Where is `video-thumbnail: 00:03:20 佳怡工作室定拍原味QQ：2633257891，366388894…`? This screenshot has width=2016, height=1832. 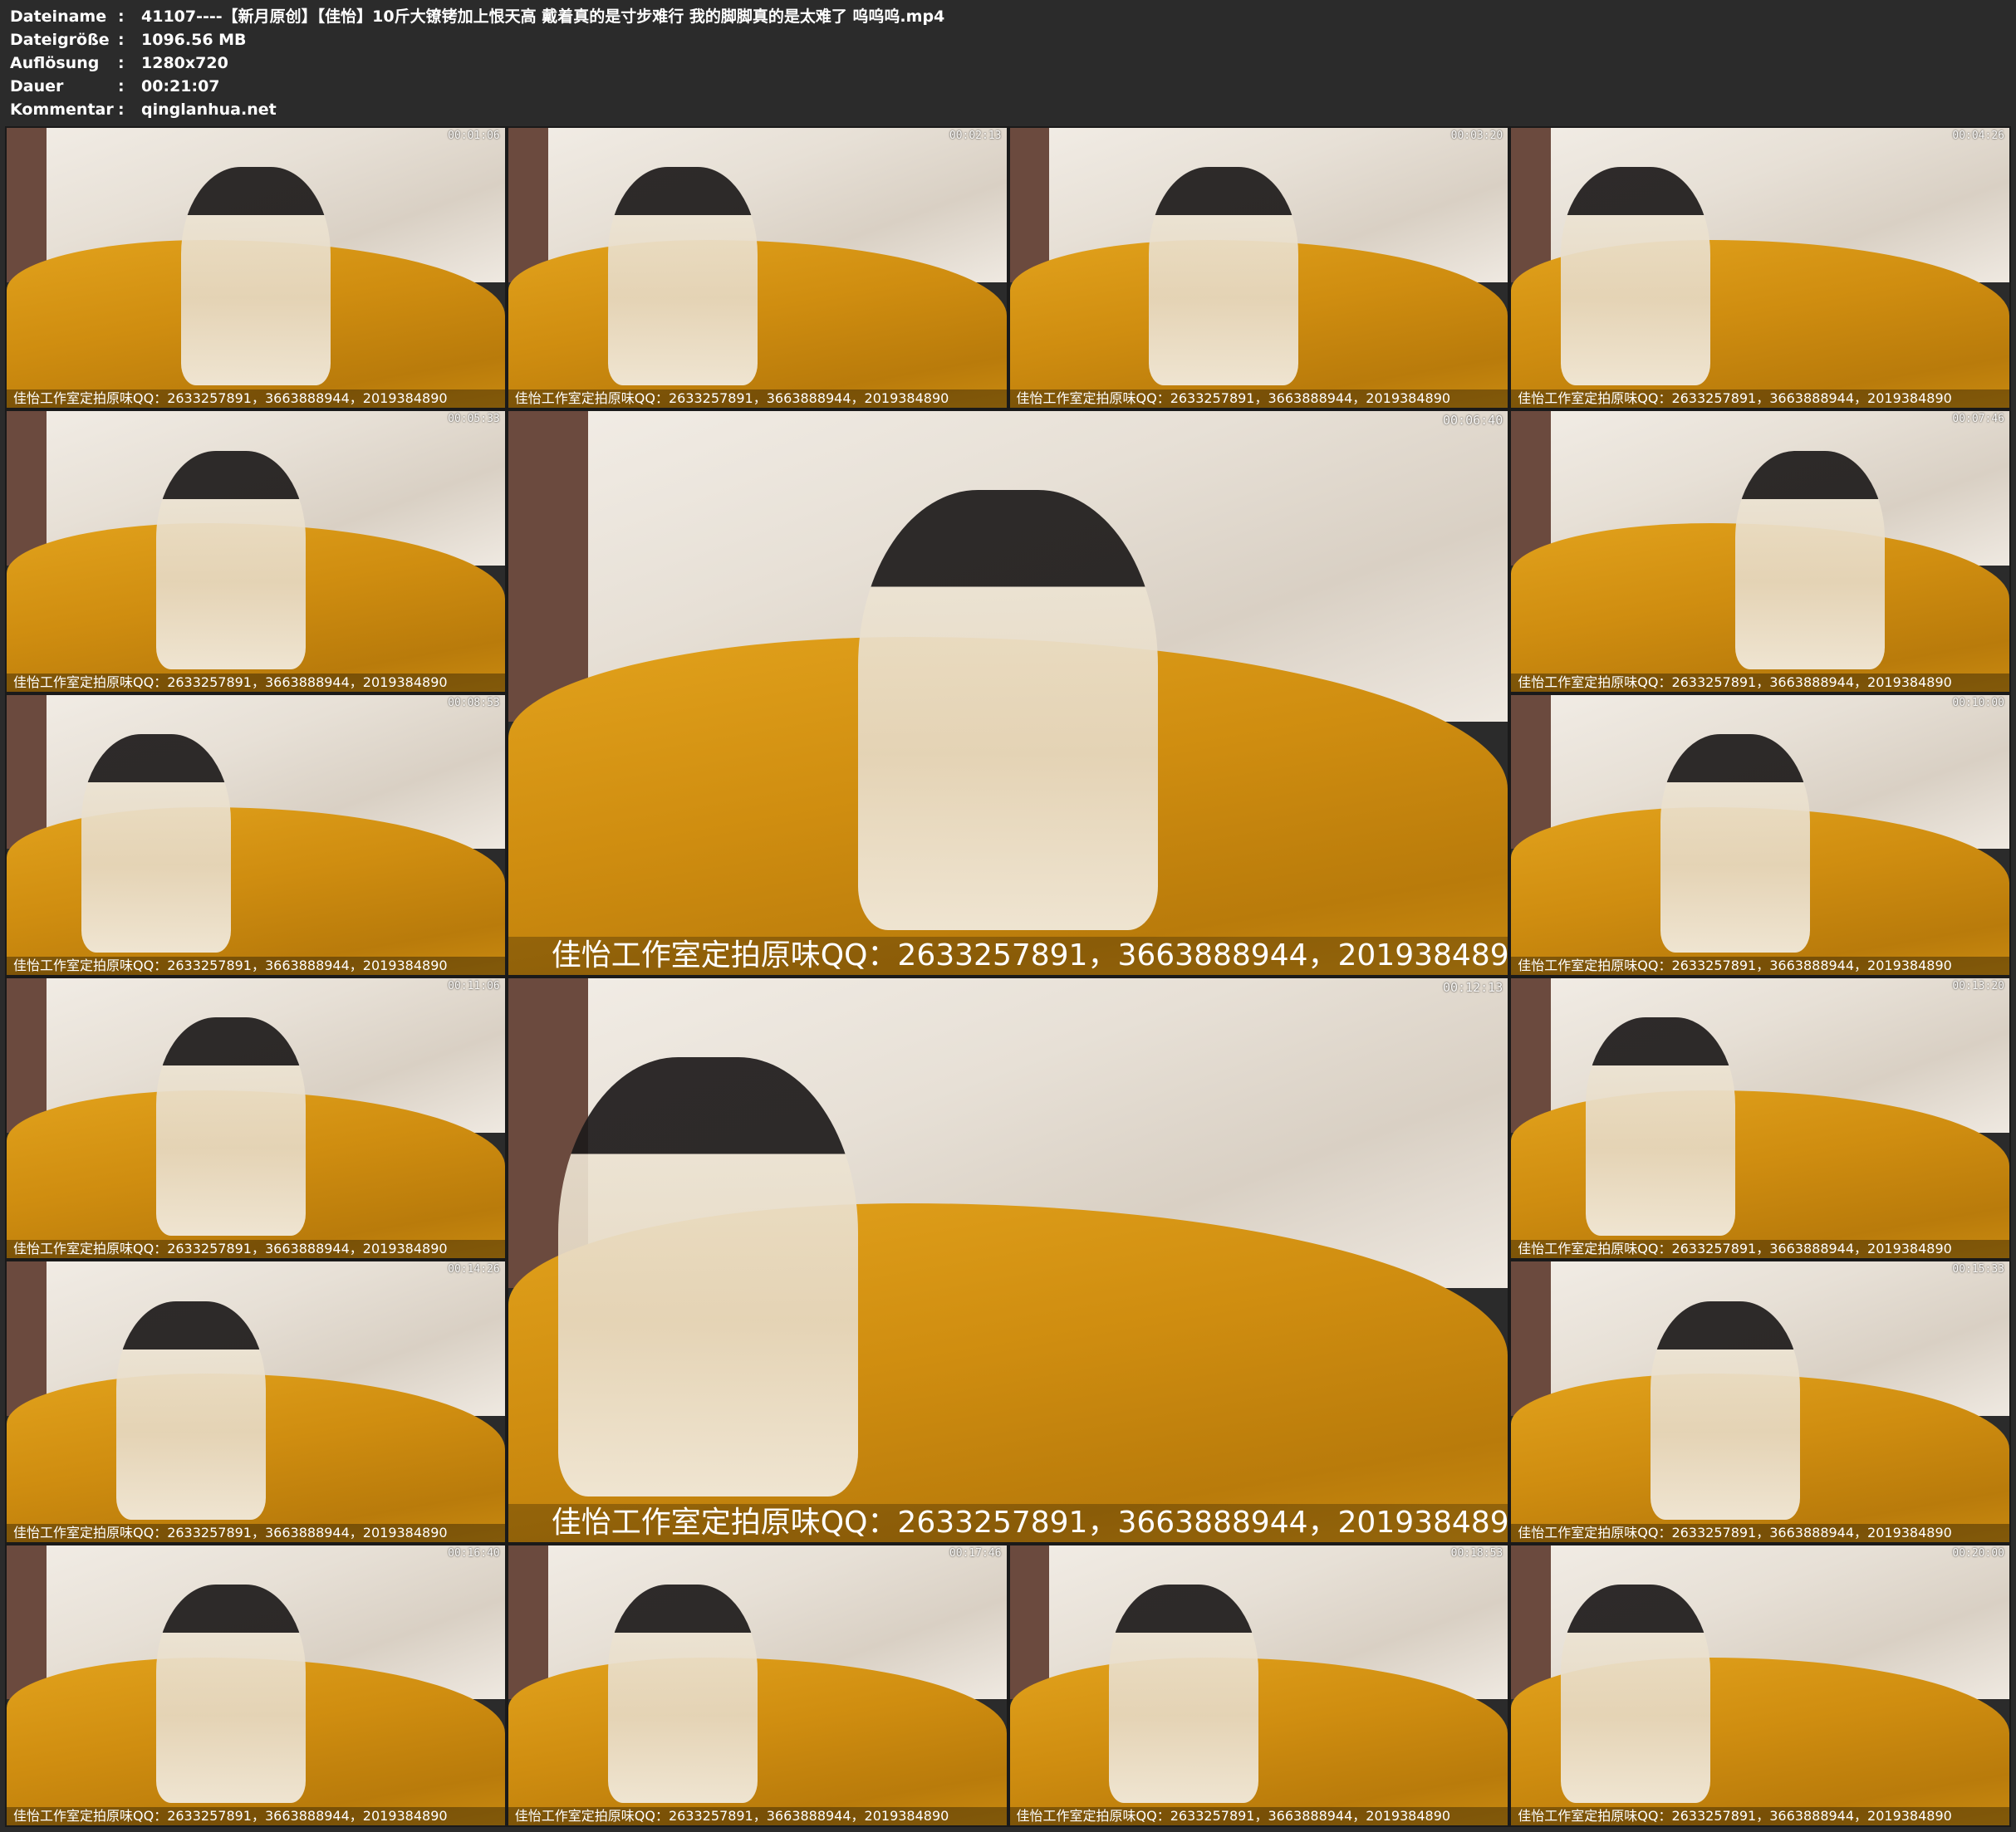
video-thumbnail: 00:03:20 佳怡工作室定拍原味QQ：2633257891，366388894… is located at coordinates (1259, 268).